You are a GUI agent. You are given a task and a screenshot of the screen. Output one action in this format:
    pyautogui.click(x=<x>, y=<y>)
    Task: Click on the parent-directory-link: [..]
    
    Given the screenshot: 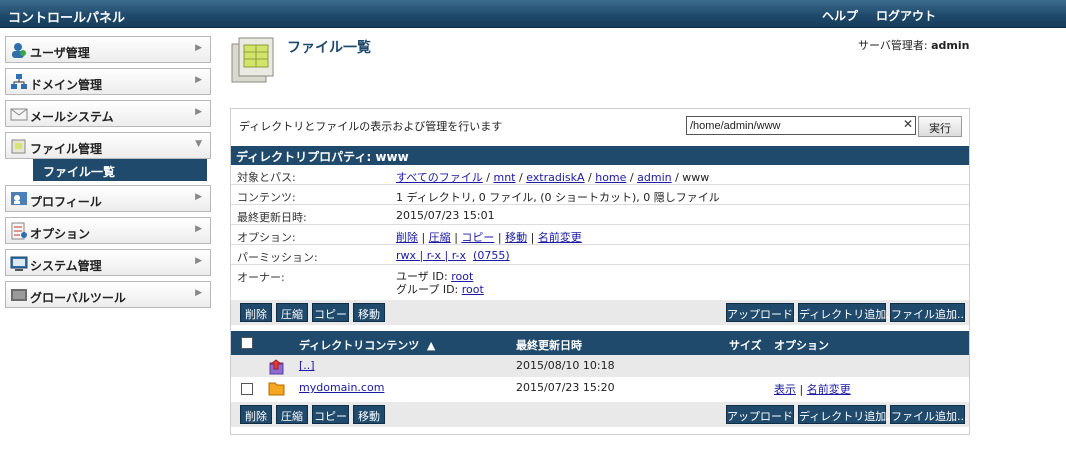 What is the action you would take?
    pyautogui.click(x=307, y=365)
    